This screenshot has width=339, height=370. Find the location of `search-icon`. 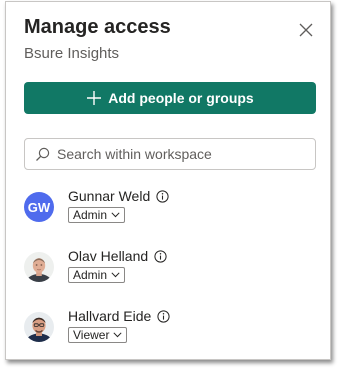

search-icon is located at coordinates (42, 154).